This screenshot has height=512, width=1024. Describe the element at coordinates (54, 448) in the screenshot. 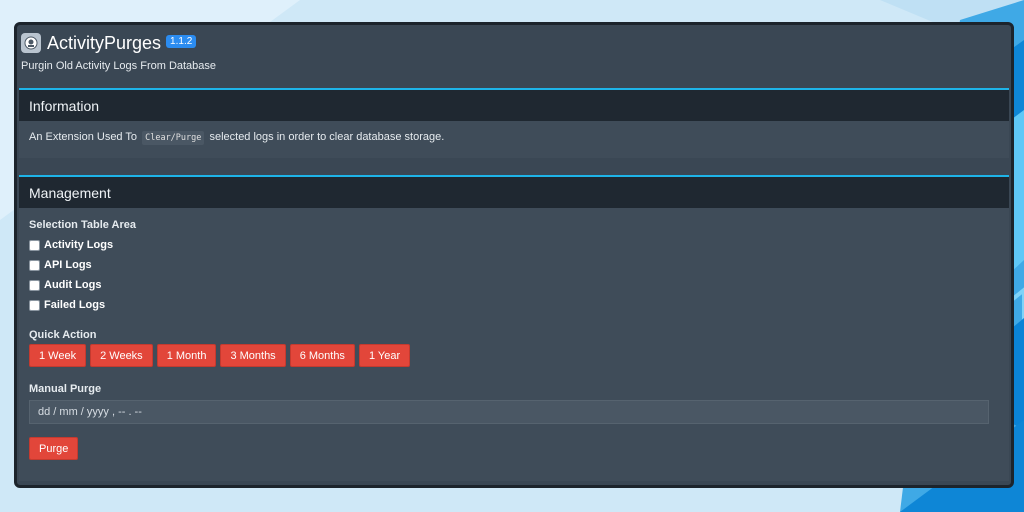

I see `purge-button: Purge` at that location.